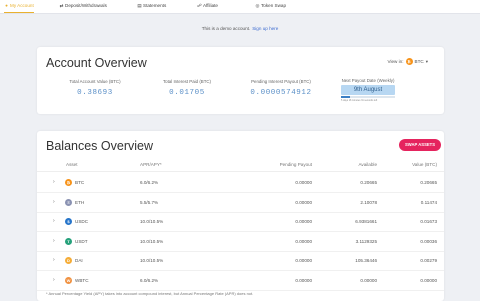 The height and width of the screenshot is (301, 480). I want to click on balances-overview-title: Balances Overview, so click(99, 146).